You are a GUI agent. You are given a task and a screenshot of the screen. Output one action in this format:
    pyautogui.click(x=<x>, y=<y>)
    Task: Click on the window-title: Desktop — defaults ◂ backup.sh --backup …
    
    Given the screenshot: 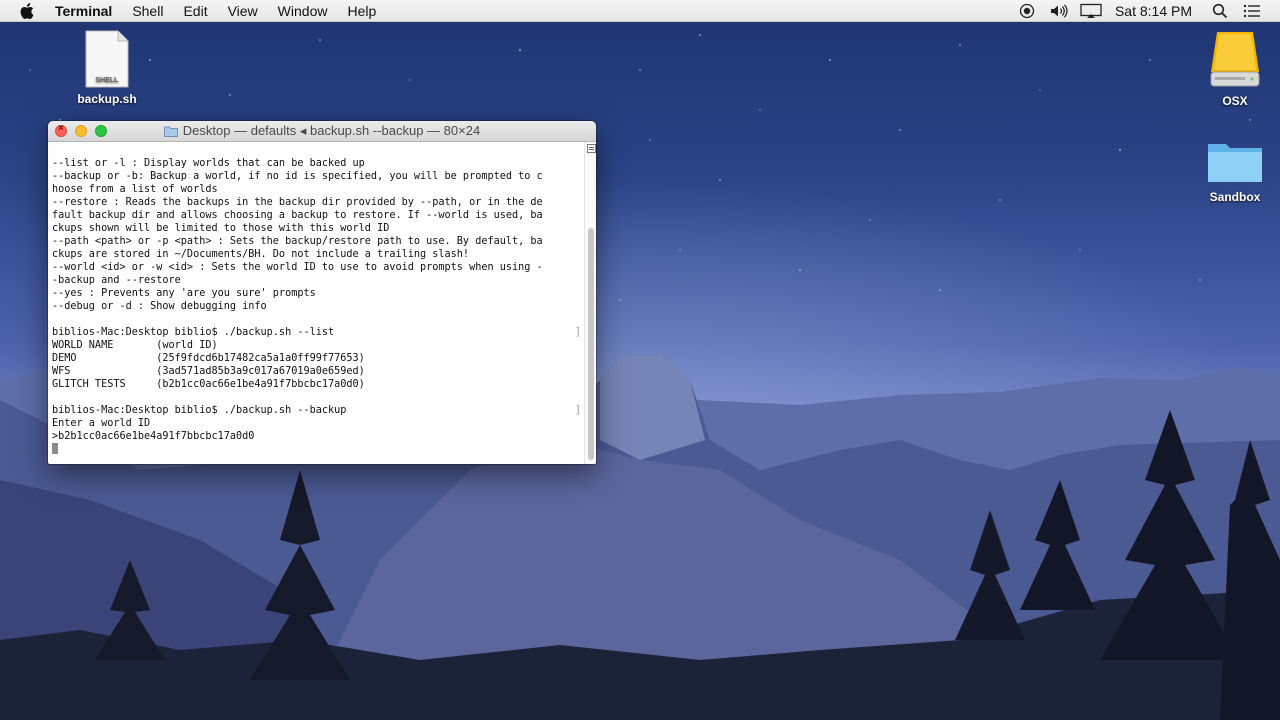 What is the action you would take?
    pyautogui.click(x=331, y=130)
    